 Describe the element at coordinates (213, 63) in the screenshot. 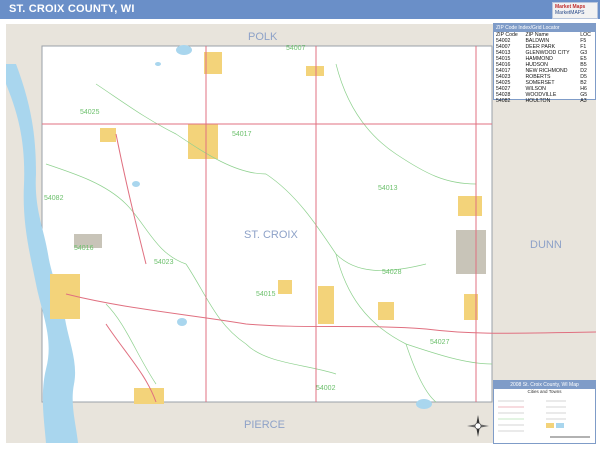

I see `town-deer-park` at that location.